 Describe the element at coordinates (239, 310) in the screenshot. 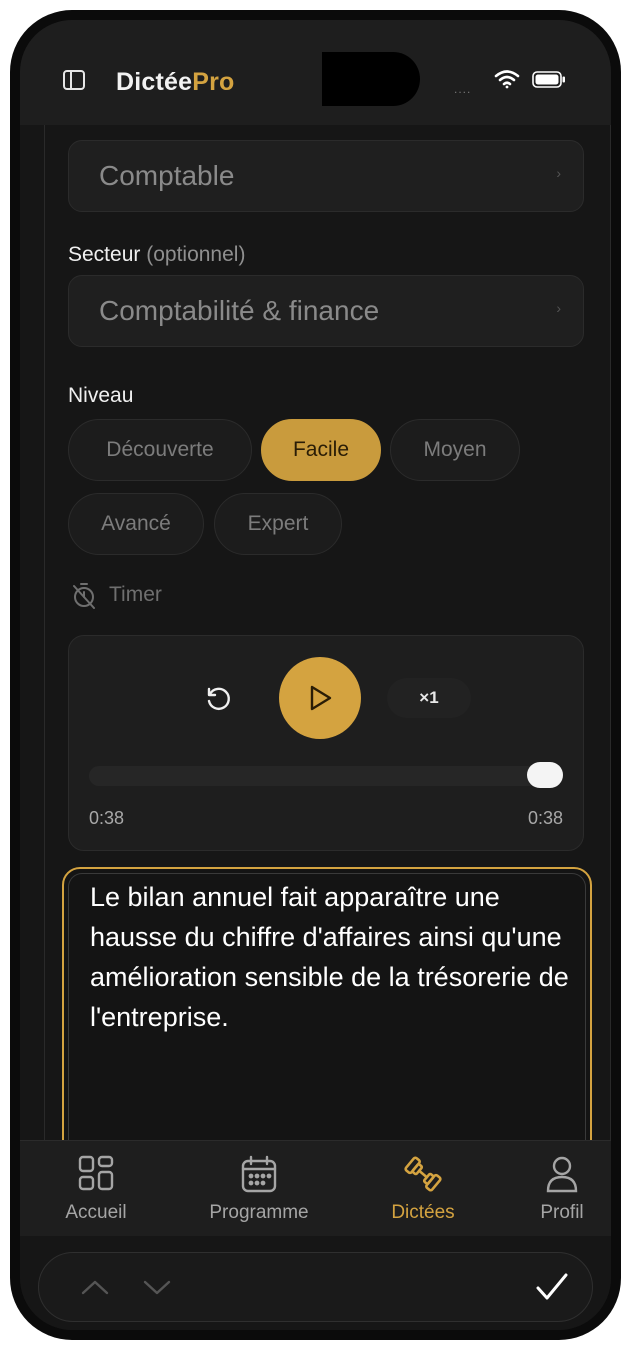

I see `sector-select-value: Comptabilité & finance` at that location.